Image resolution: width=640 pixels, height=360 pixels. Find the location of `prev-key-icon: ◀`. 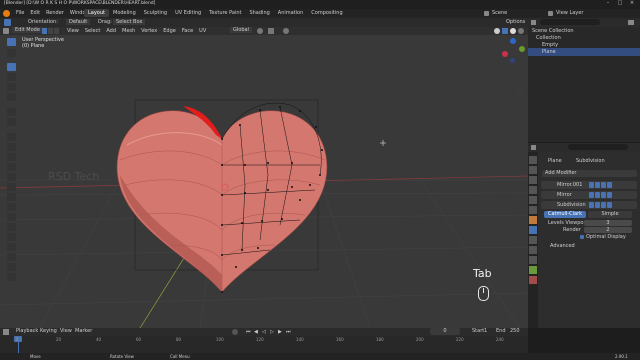

prev-key-icon: ◀ is located at coordinates (256, 332).